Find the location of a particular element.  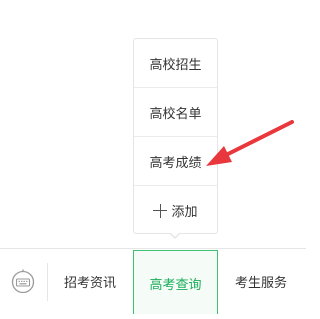

menu-tab-label: 高考查询 is located at coordinates (175, 285).